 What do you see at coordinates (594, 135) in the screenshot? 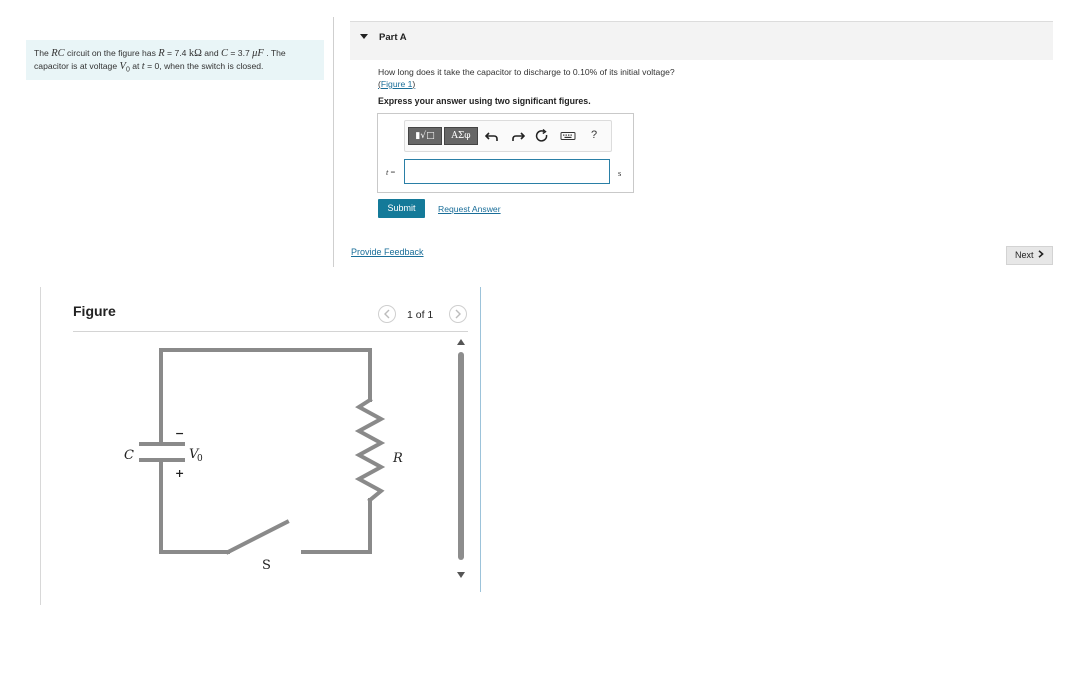
I see `help-icon: ?` at bounding box center [594, 135].